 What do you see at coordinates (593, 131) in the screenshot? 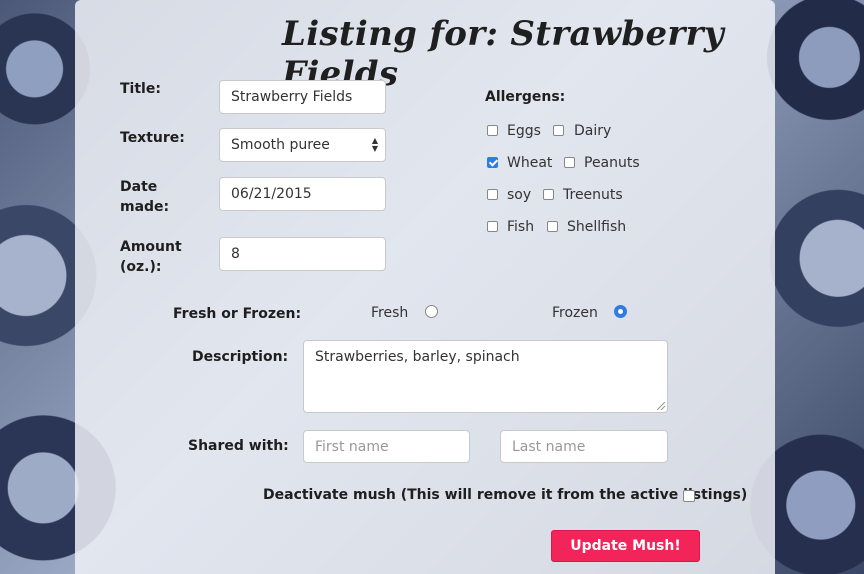
I see `allergen-dairy-label: Dairy` at bounding box center [593, 131].